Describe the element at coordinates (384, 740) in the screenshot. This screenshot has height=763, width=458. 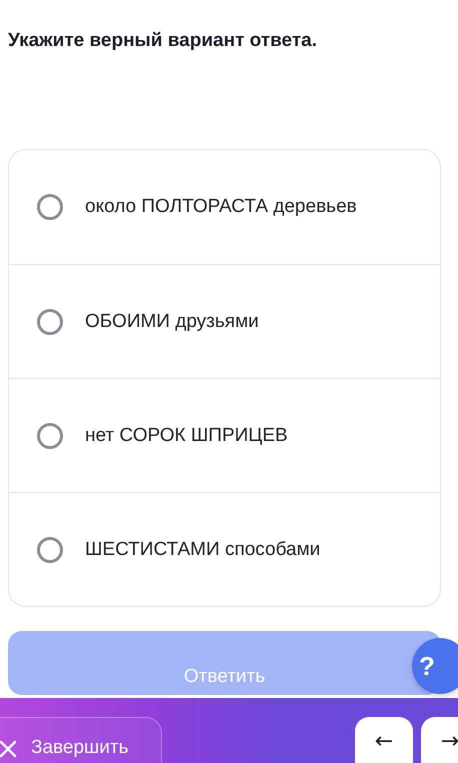
I see `previous-button: ←` at that location.